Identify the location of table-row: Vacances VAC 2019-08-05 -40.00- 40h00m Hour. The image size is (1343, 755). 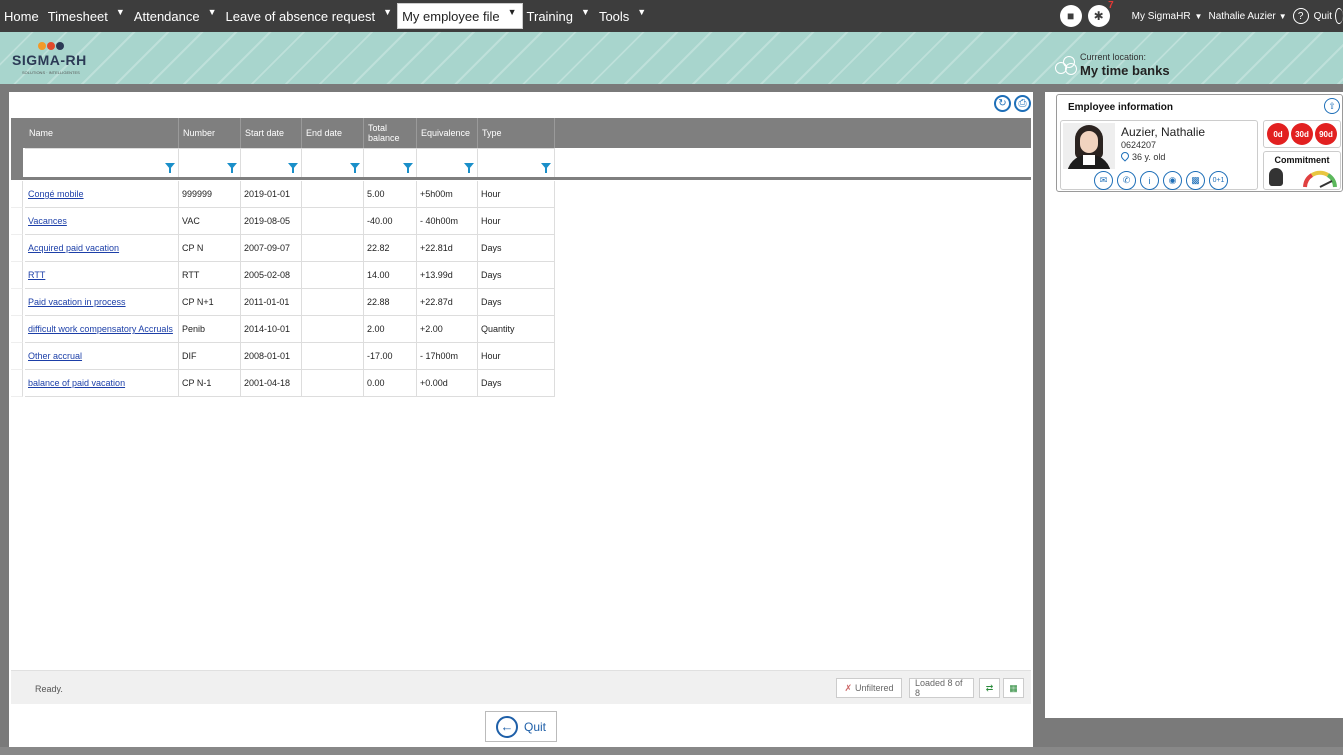
(283, 221).